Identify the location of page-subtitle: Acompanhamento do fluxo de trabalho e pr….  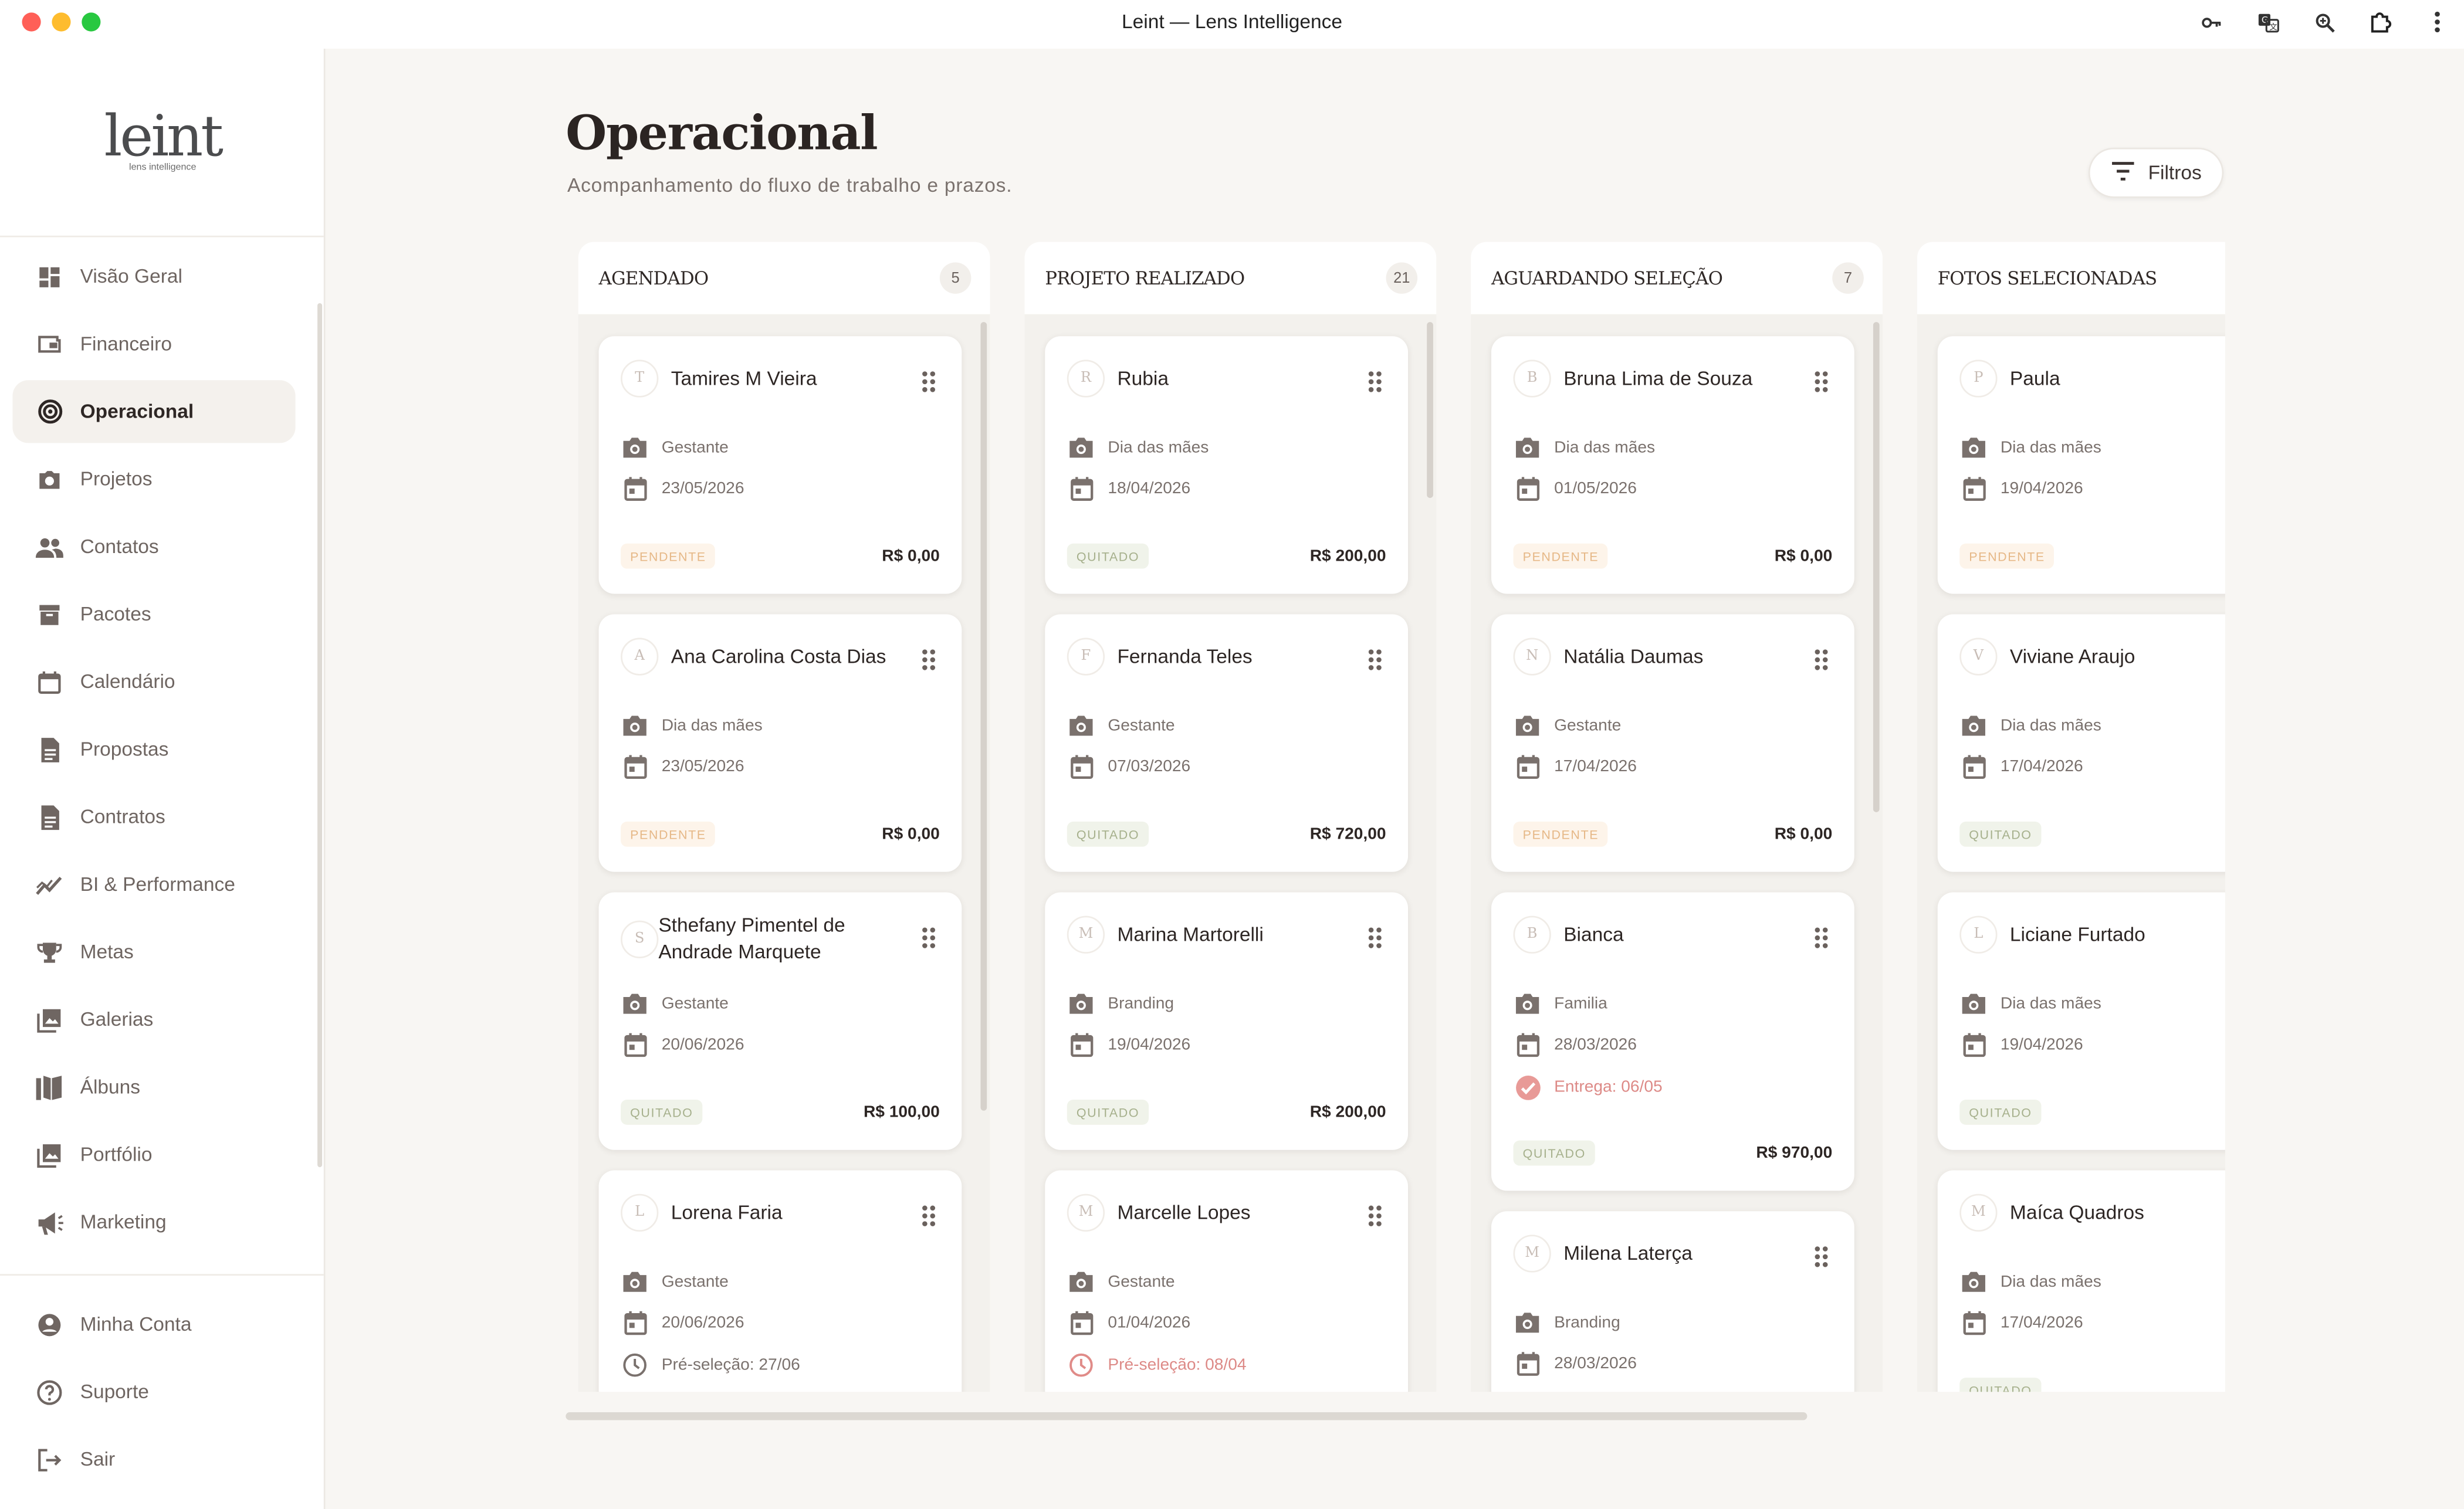
(790, 185).